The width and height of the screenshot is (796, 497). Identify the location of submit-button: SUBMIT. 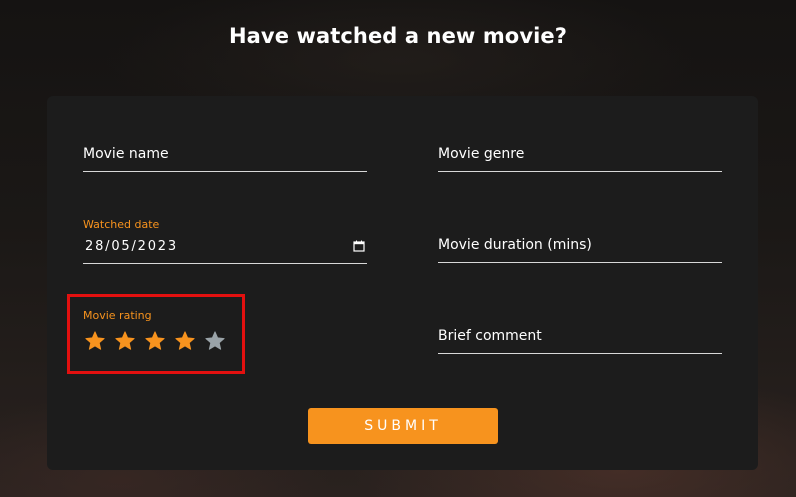
(403, 426).